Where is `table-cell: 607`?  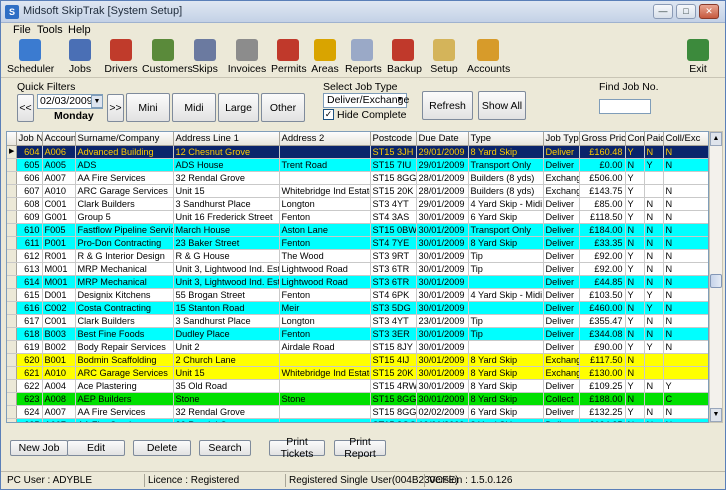 table-cell: 607 is located at coordinates (29, 191).